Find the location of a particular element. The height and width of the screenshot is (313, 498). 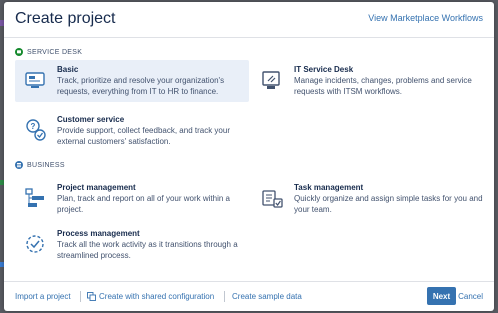

view-marketplace-workflows-link: View Marketplace Workflows is located at coordinates (425, 18).